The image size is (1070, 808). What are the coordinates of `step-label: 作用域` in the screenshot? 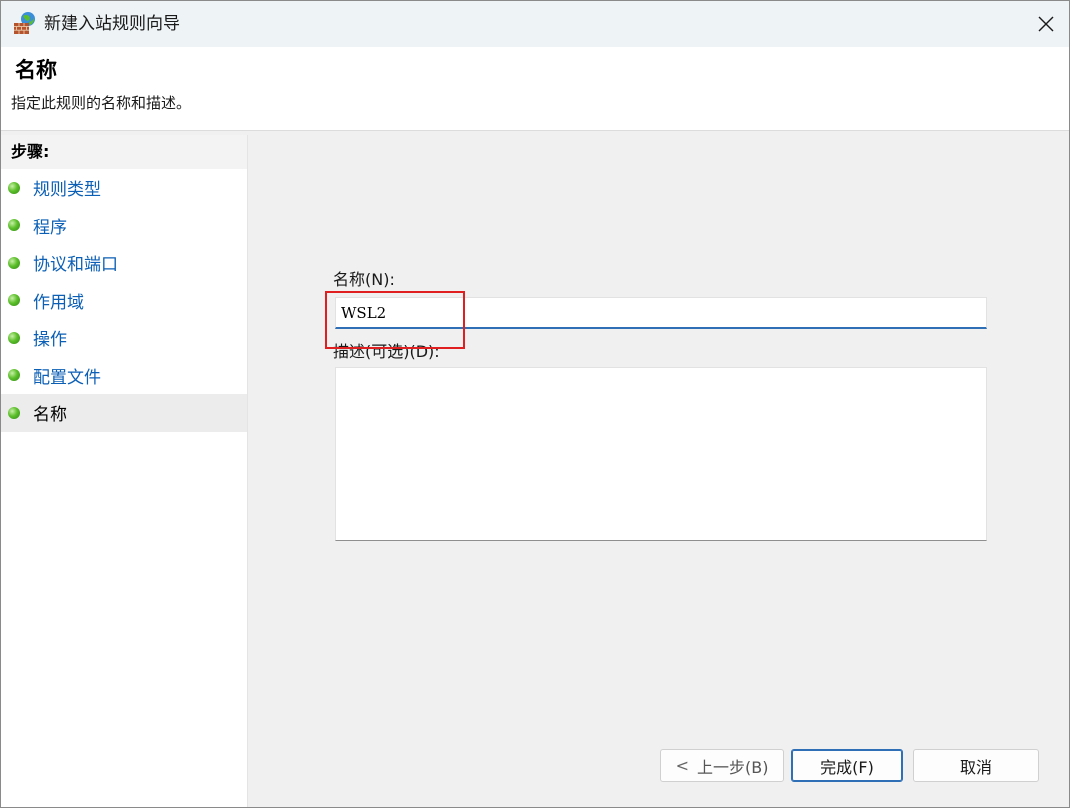 It's located at (58, 302).